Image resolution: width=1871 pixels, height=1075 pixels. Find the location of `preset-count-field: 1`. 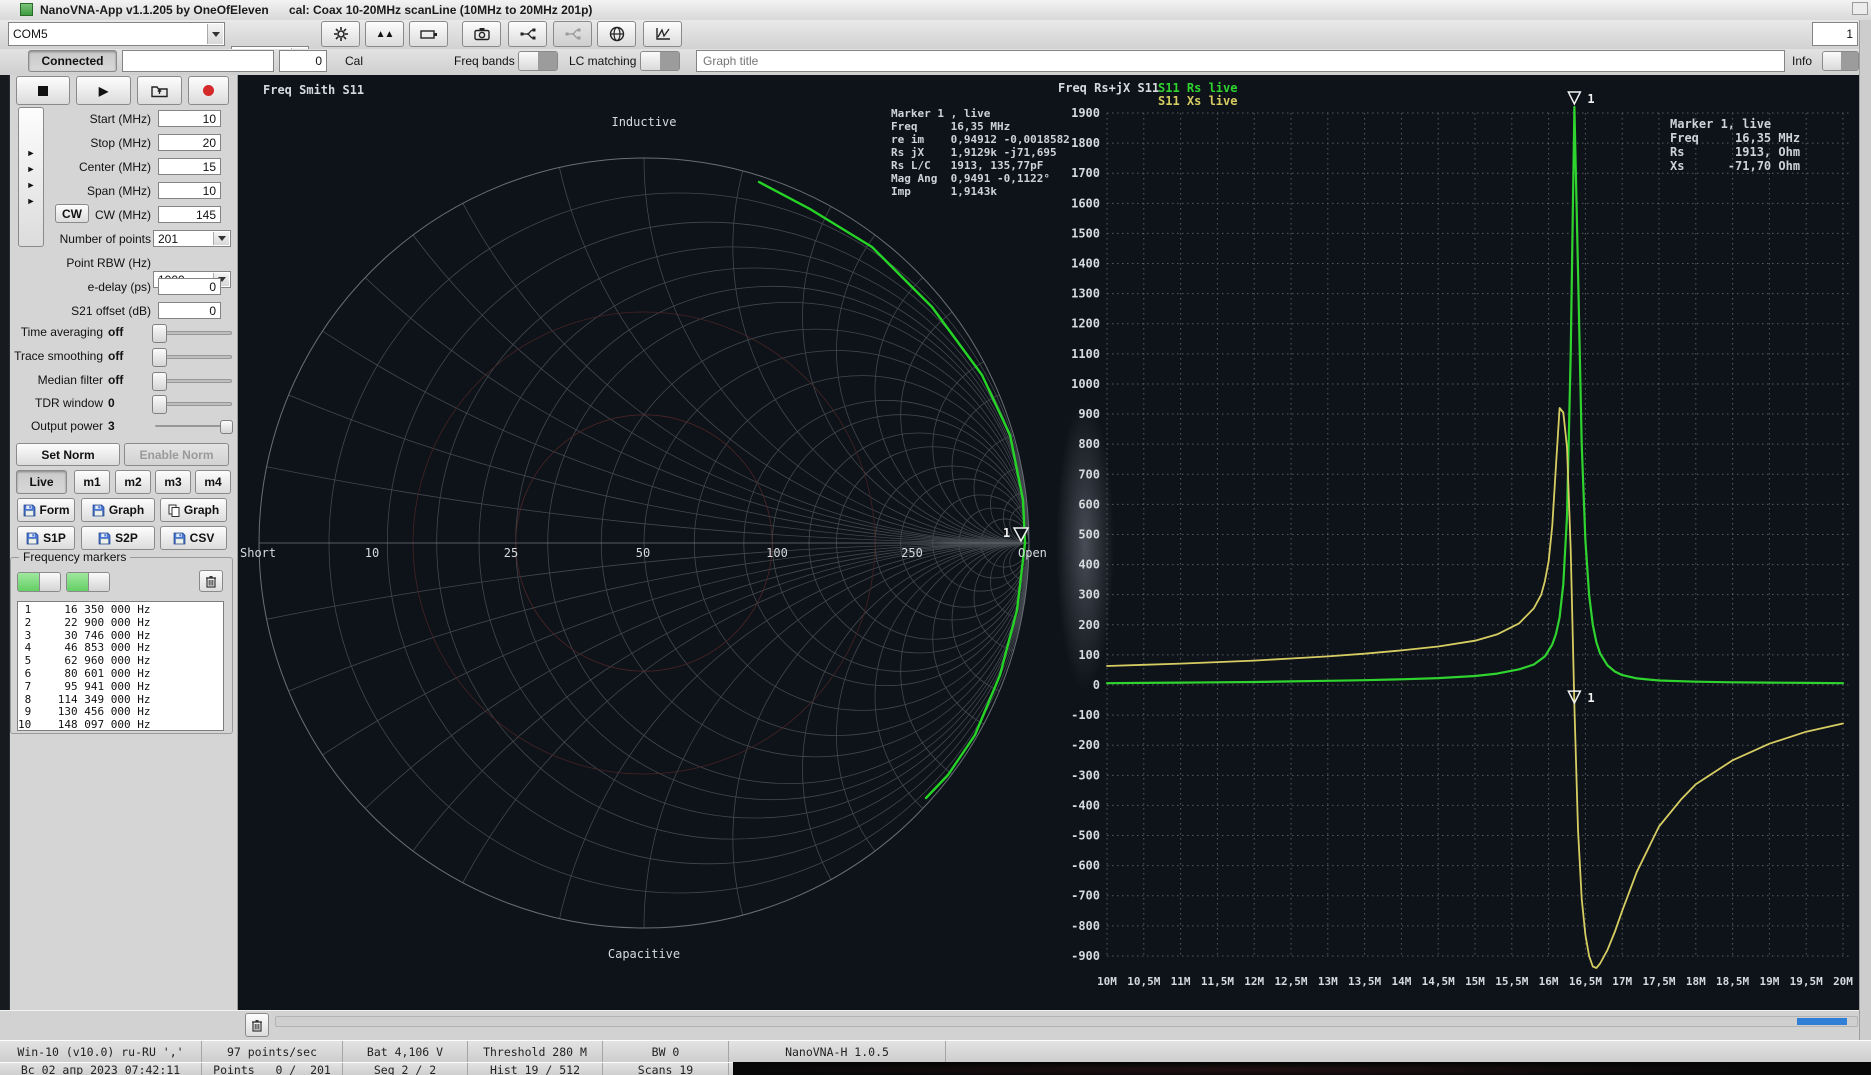

preset-count-field: 1 is located at coordinates (1835, 34).